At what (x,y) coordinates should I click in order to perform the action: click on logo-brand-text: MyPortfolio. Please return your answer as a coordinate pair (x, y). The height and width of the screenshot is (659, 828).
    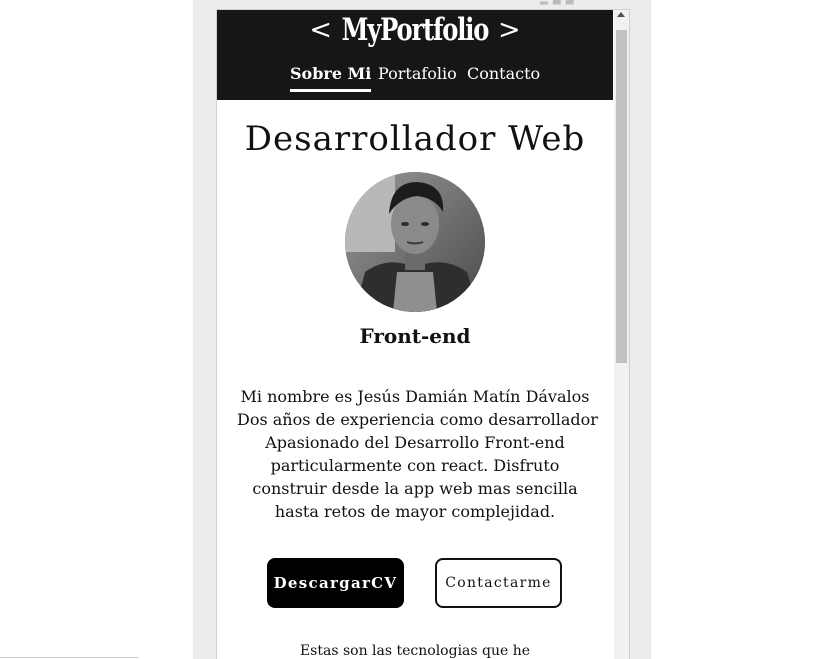
    Looking at the image, I should click on (415, 30).